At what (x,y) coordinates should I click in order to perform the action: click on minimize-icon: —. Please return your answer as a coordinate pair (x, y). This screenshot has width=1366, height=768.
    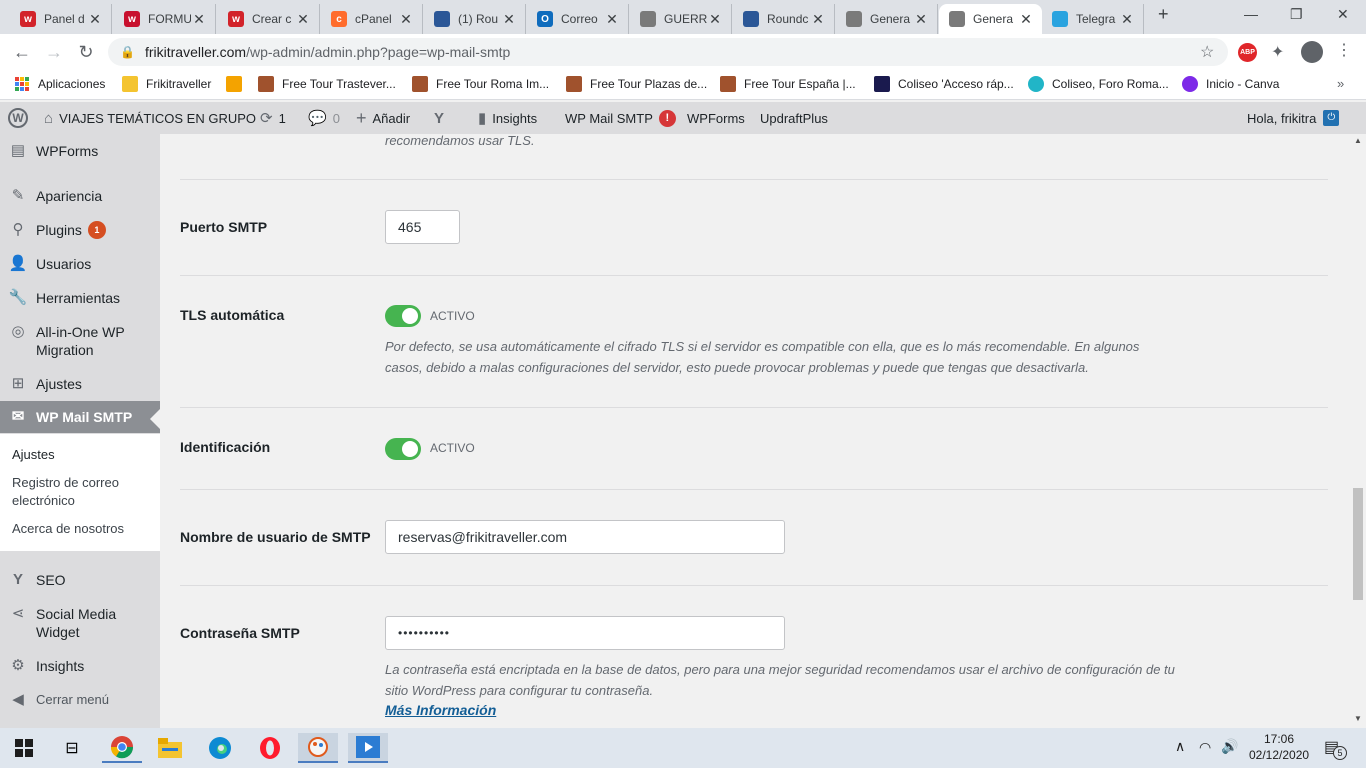
    Looking at the image, I should click on (1251, 14).